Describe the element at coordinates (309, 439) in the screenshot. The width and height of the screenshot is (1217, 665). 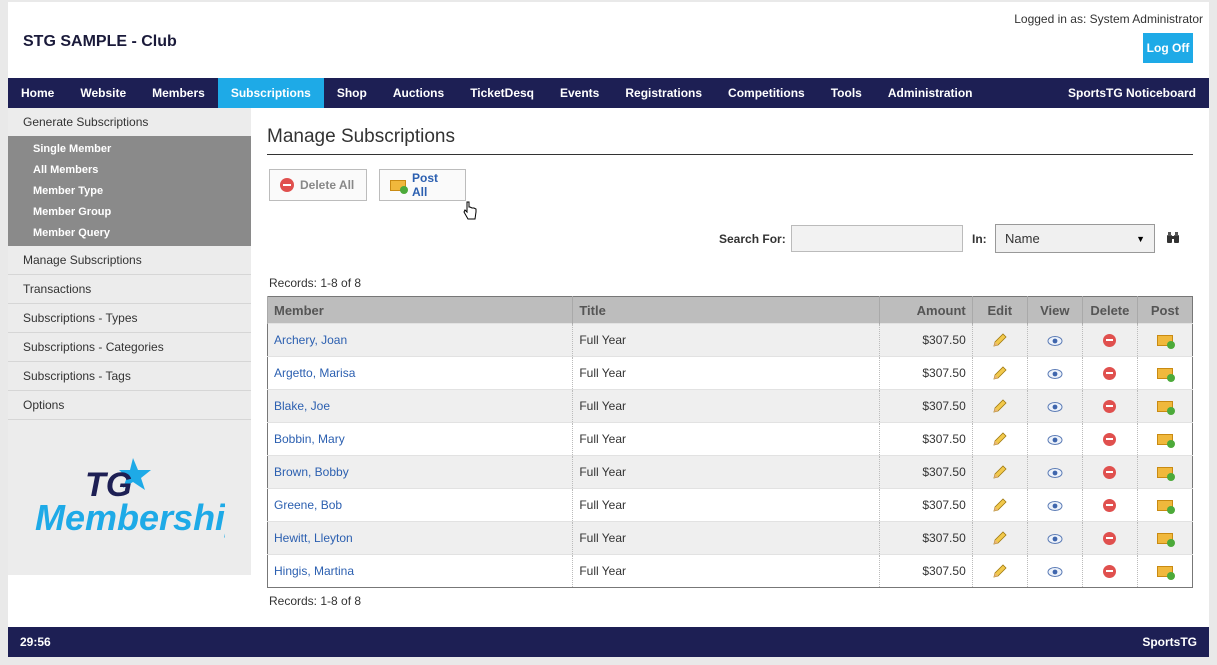
I see `member-link: Bobbin, Mary` at that location.